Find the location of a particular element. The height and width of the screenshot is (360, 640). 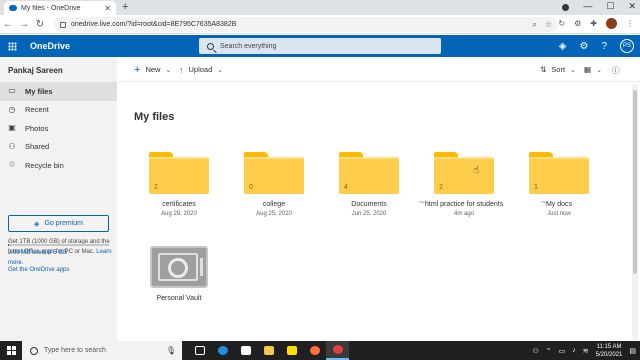

browser-tab: My files - OneDrive ✕ is located at coordinates (60, 8).